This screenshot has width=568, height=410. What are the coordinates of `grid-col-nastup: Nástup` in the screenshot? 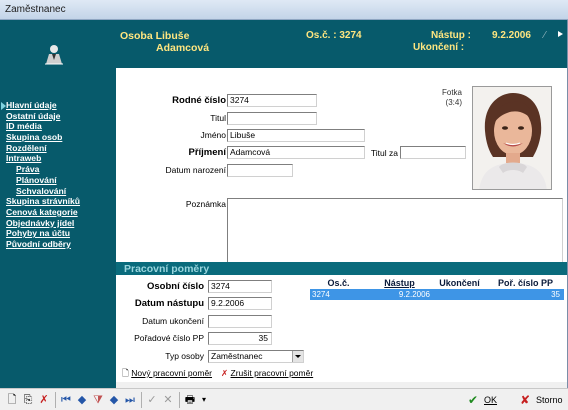 It's located at (400, 283).